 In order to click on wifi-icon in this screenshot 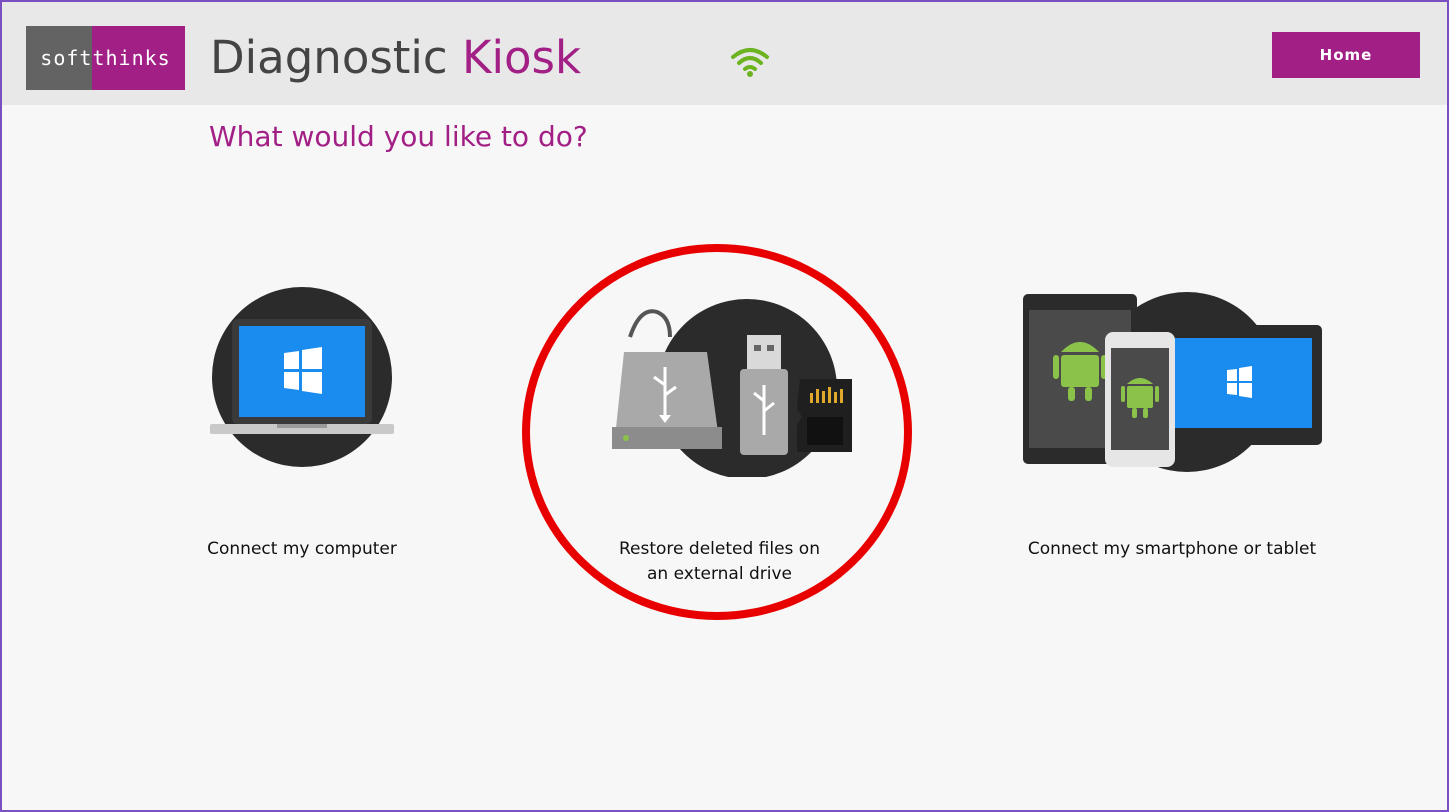, I will do `click(750, 62)`.